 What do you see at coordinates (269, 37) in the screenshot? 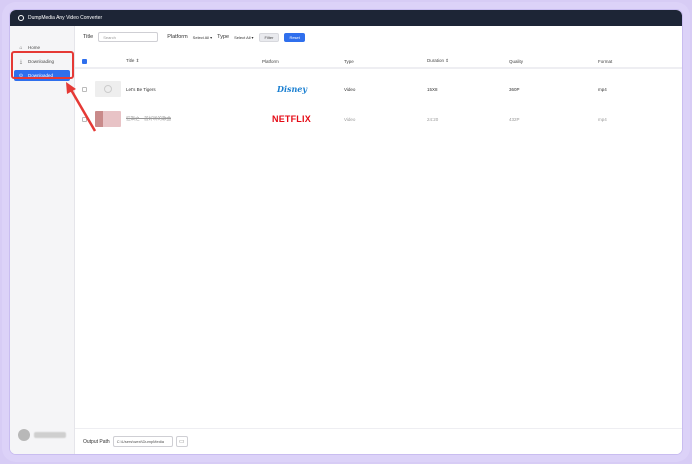
I see `filter-button: Filter` at bounding box center [269, 37].